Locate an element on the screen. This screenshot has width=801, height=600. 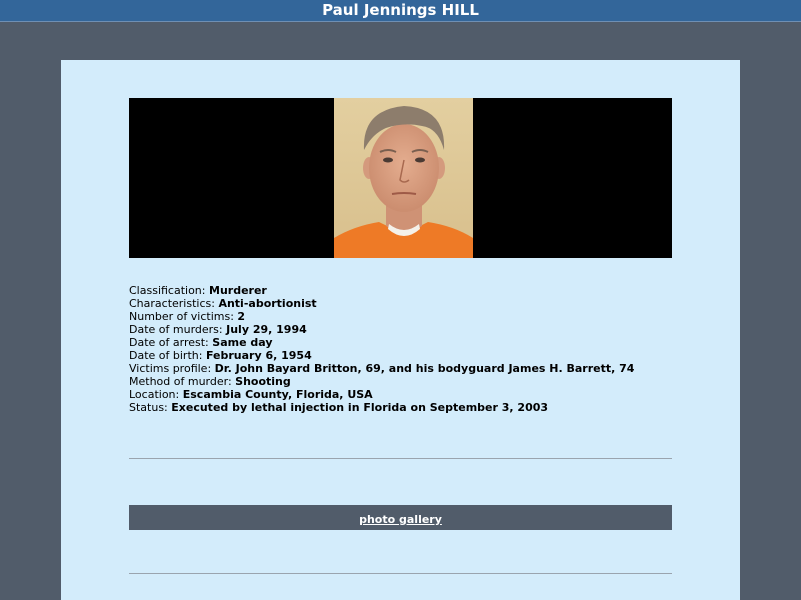
mugshot-photo is located at coordinates (403, 178).